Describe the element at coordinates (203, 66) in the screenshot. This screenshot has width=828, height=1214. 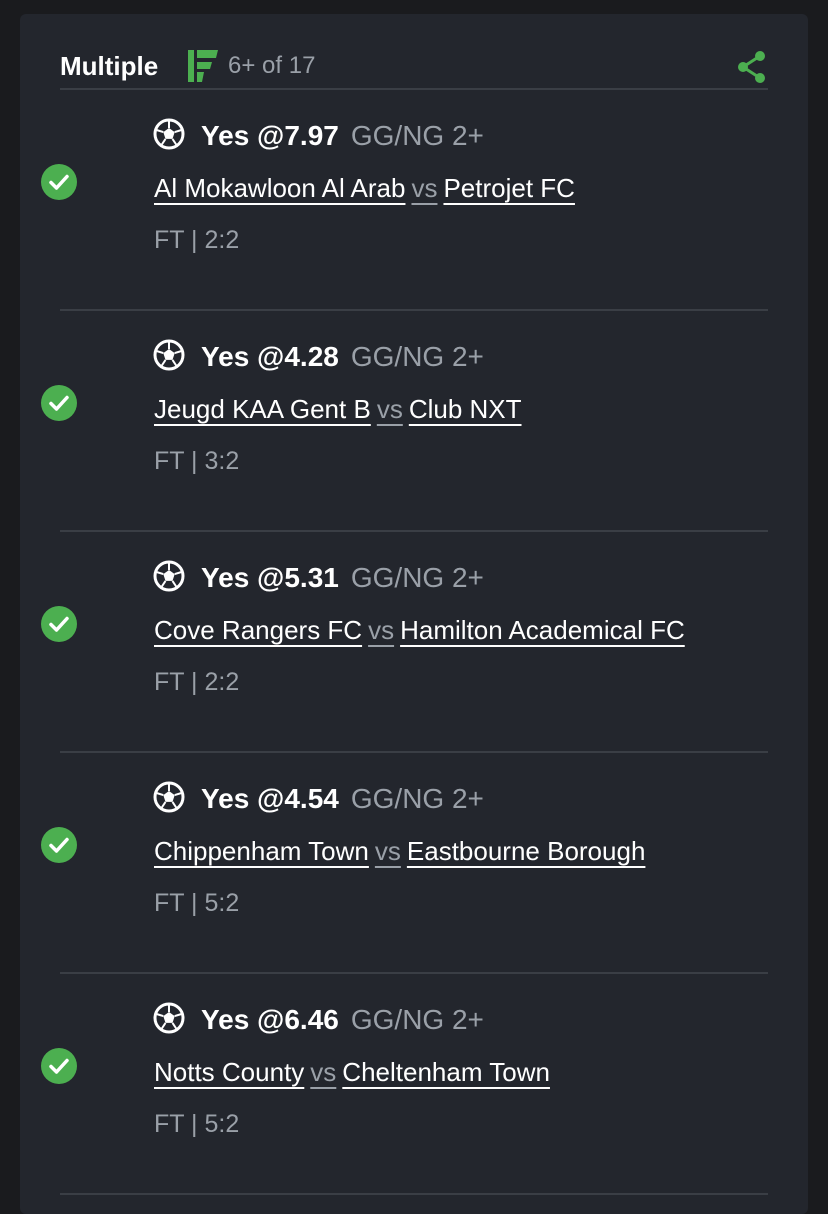
I see `bookmaker-logo-icon` at that location.